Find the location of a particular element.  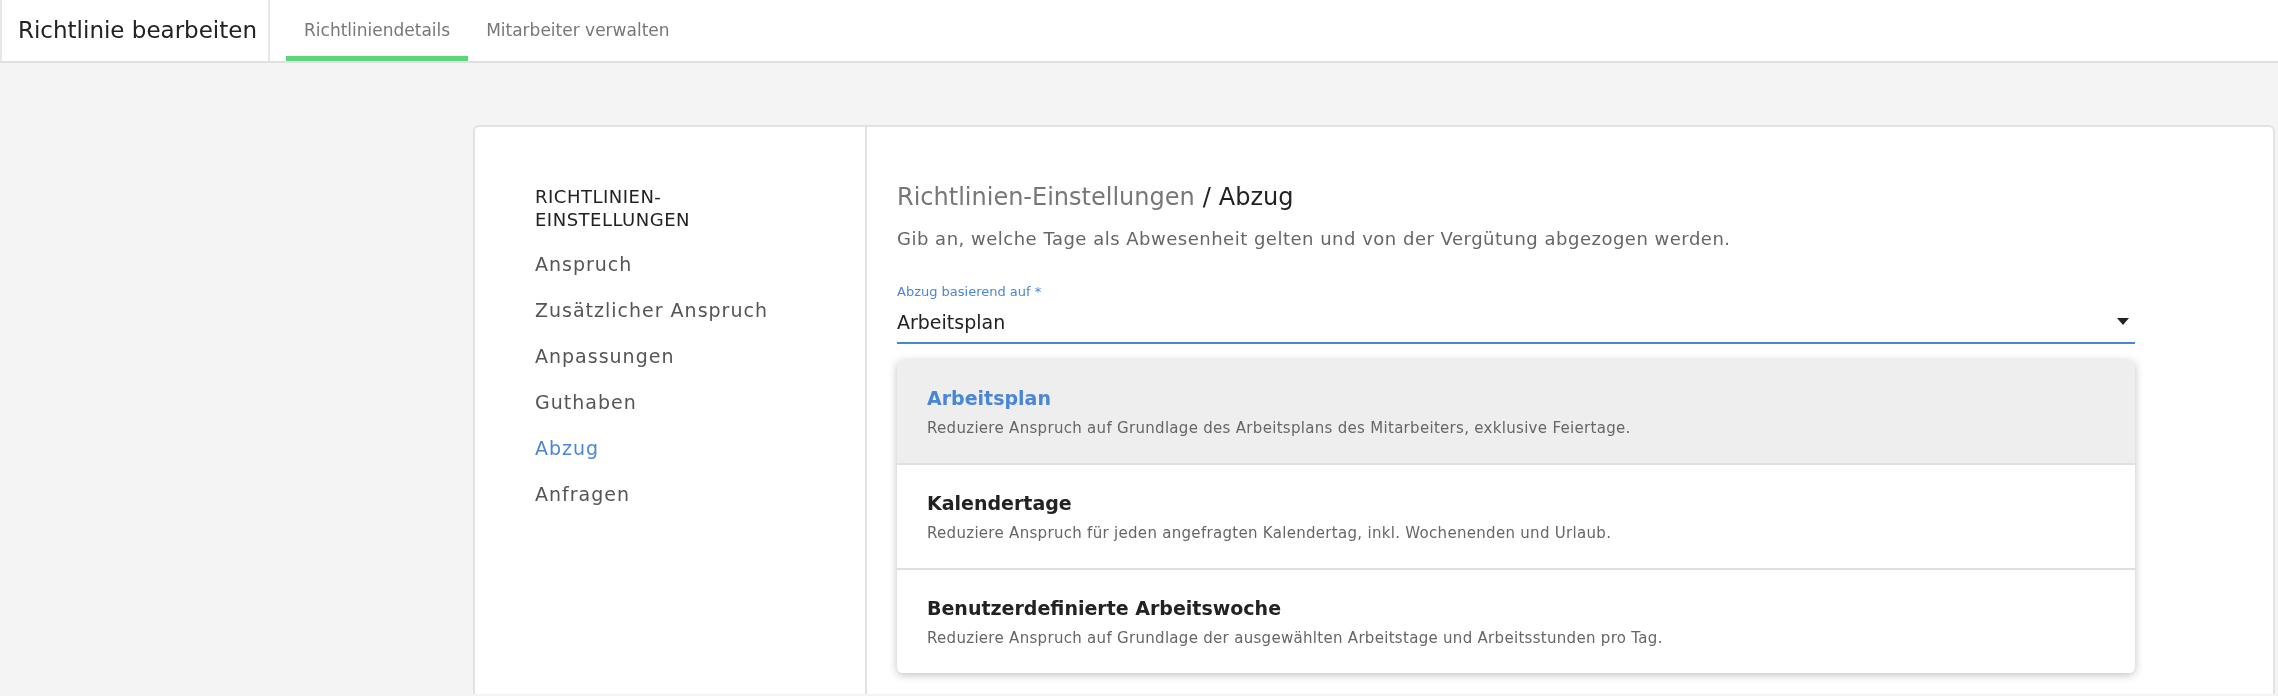

sidebar-item: Zusätzlicher Anspruch is located at coordinates (651, 310).